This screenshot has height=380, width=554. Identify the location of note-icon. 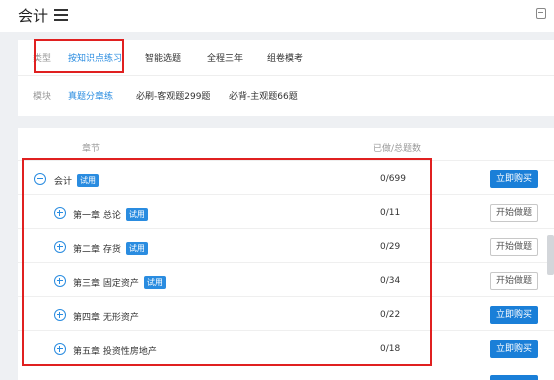
(541, 13).